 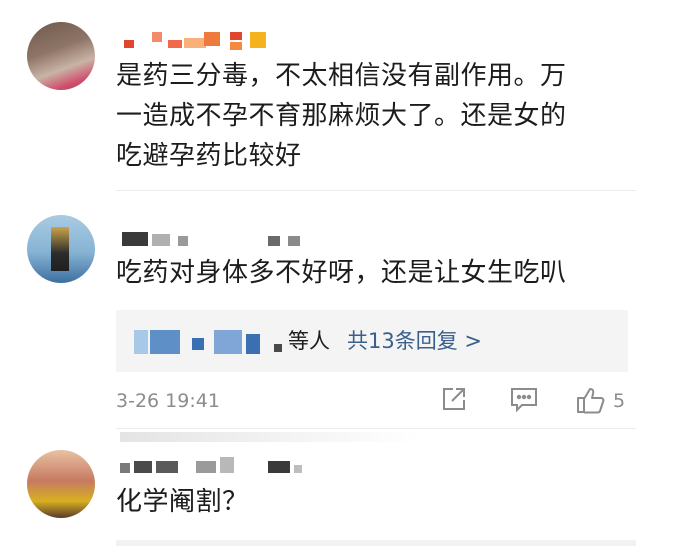 I want to click on comment-line: 一造成不孕不育那麻烦大了。还是女的, so click(x=341, y=116).